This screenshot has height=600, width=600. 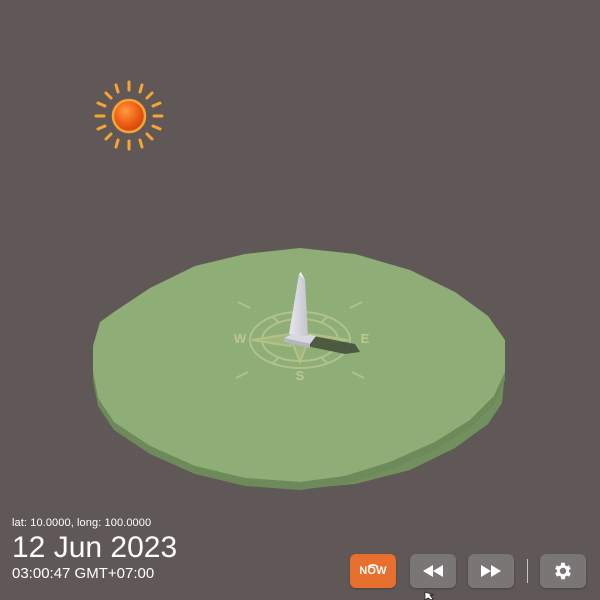 What do you see at coordinates (300, 375) in the screenshot?
I see `compass-south-label: S` at bounding box center [300, 375].